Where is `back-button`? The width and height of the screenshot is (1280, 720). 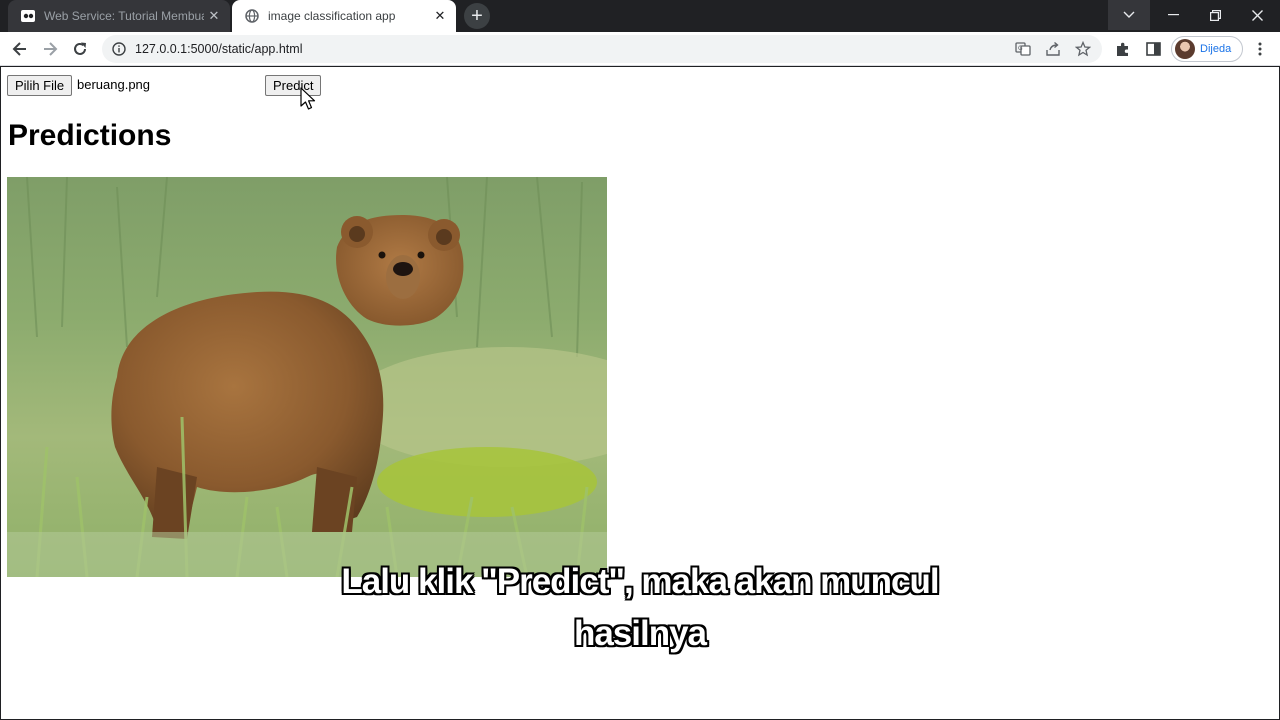 back-button is located at coordinates (20, 49).